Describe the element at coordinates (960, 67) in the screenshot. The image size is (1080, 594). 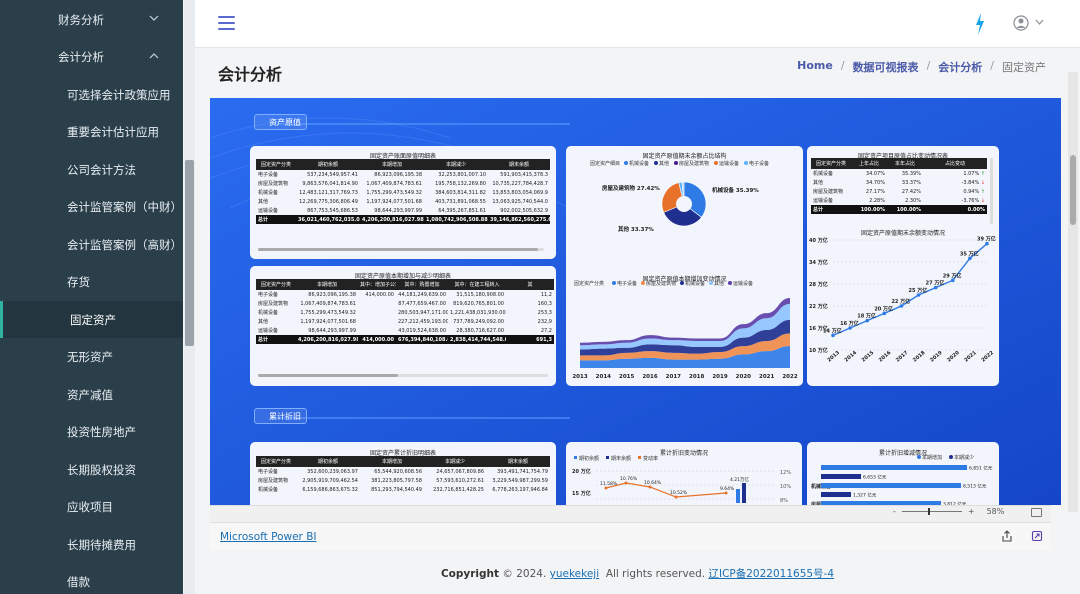
I see `breadcrumb-accounting: 会计分析` at that location.